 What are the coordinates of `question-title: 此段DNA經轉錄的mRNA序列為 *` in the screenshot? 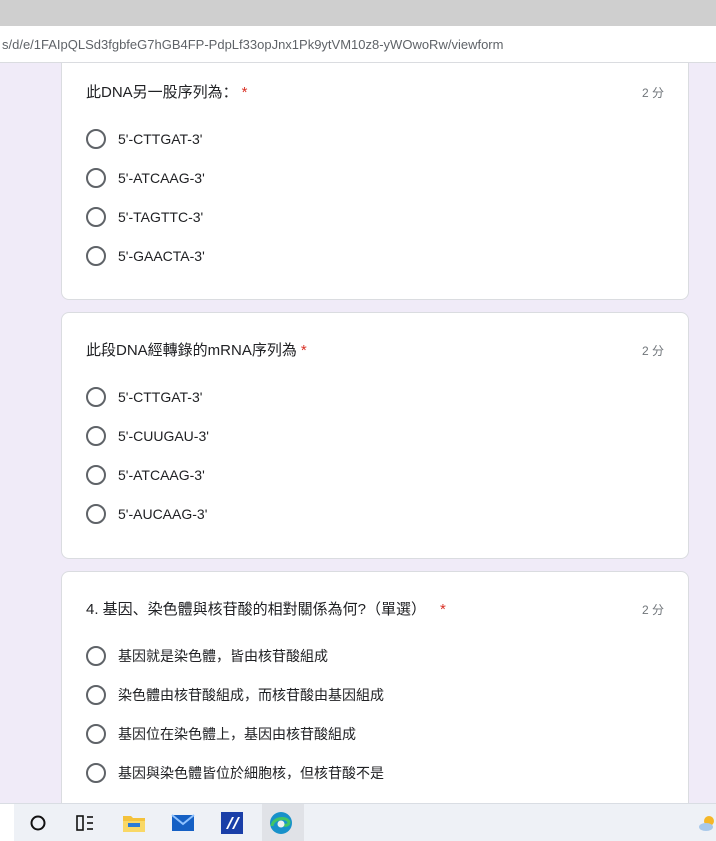 It's located at (196, 349).